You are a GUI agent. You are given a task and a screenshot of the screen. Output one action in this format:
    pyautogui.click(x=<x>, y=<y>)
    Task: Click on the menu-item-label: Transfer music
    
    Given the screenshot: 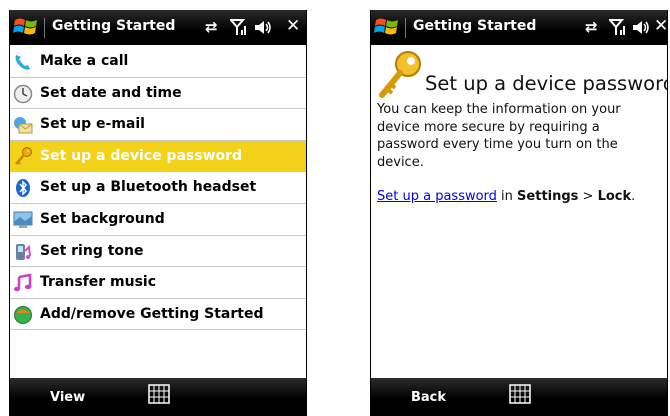 What is the action you would take?
    pyautogui.click(x=98, y=282)
    